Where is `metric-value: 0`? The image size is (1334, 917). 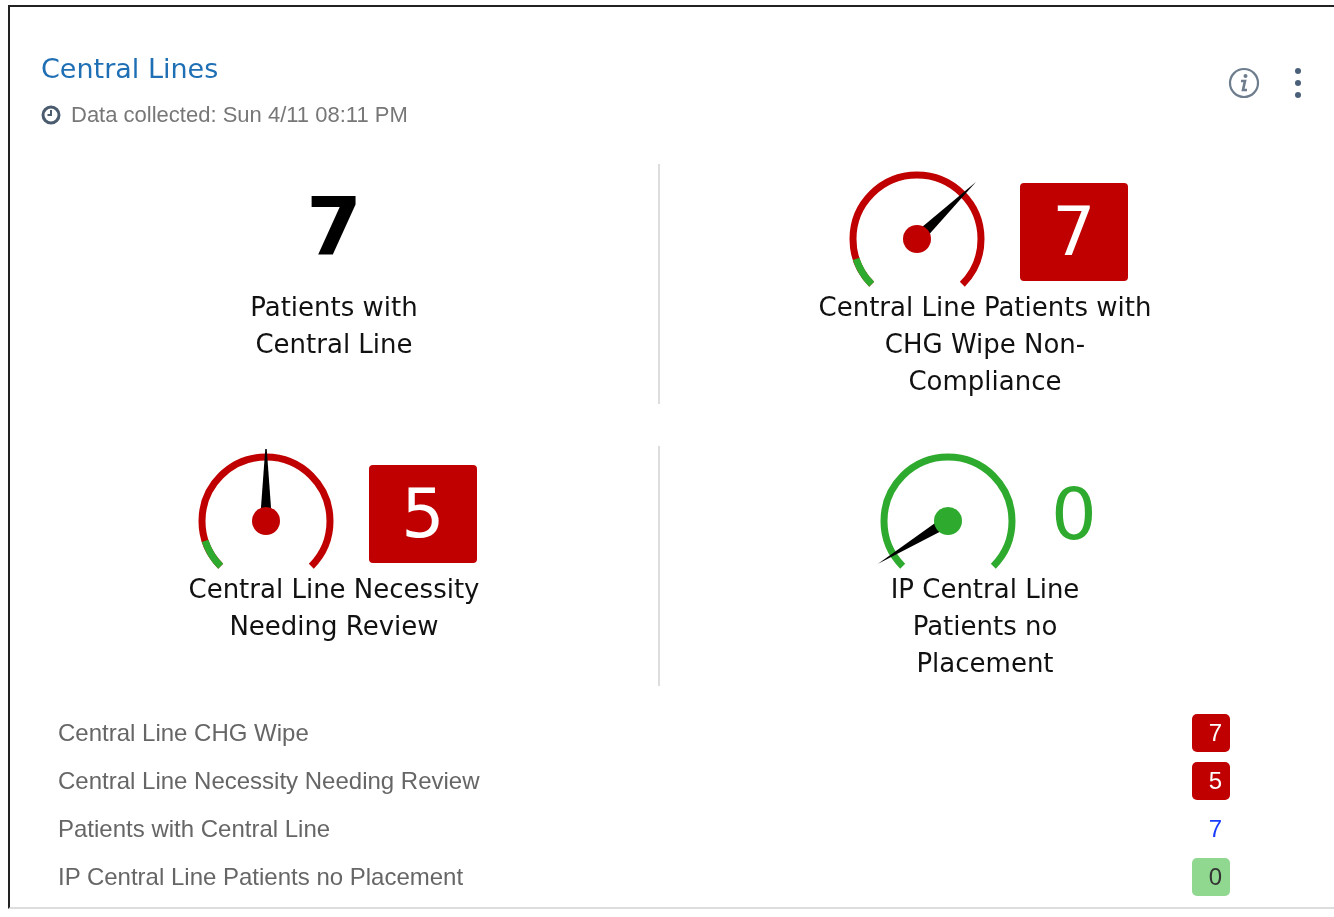
metric-value: 0 is located at coordinates (1074, 513).